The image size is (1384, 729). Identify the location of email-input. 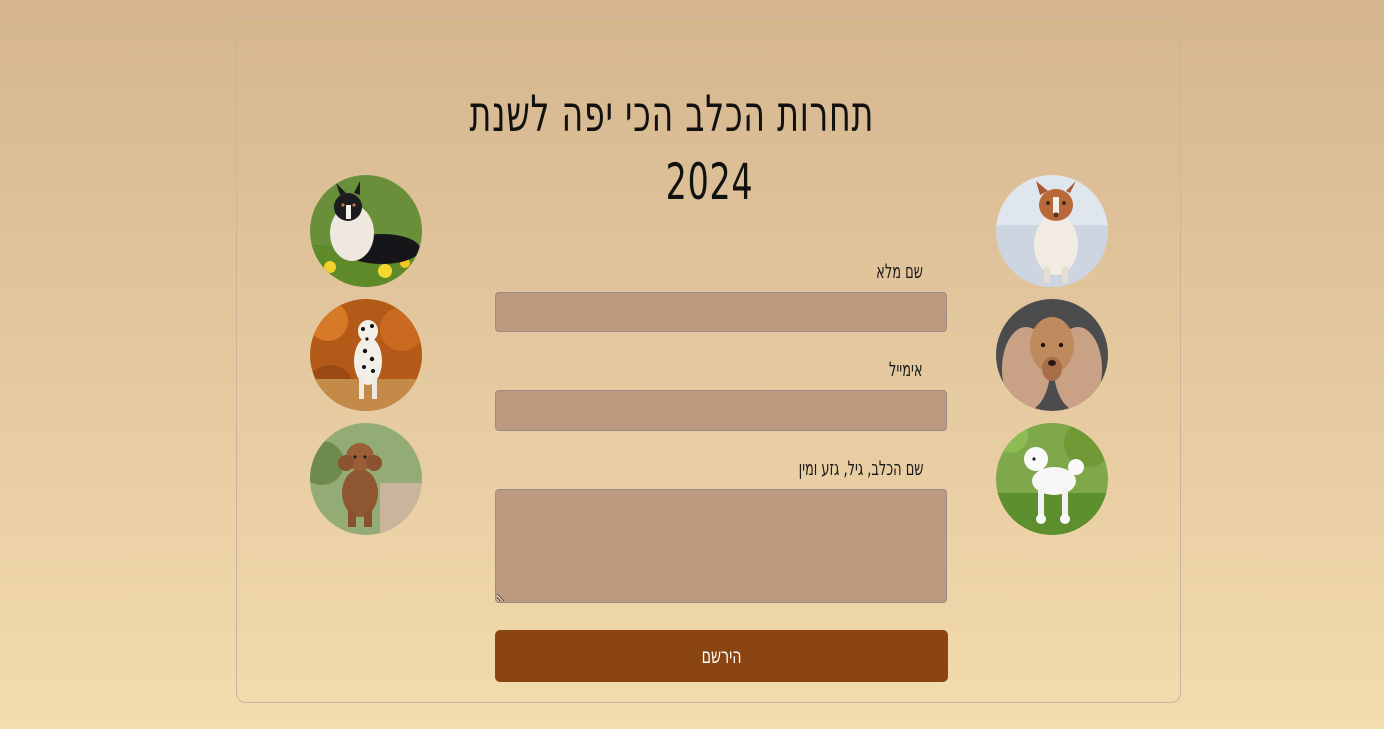
(721, 410).